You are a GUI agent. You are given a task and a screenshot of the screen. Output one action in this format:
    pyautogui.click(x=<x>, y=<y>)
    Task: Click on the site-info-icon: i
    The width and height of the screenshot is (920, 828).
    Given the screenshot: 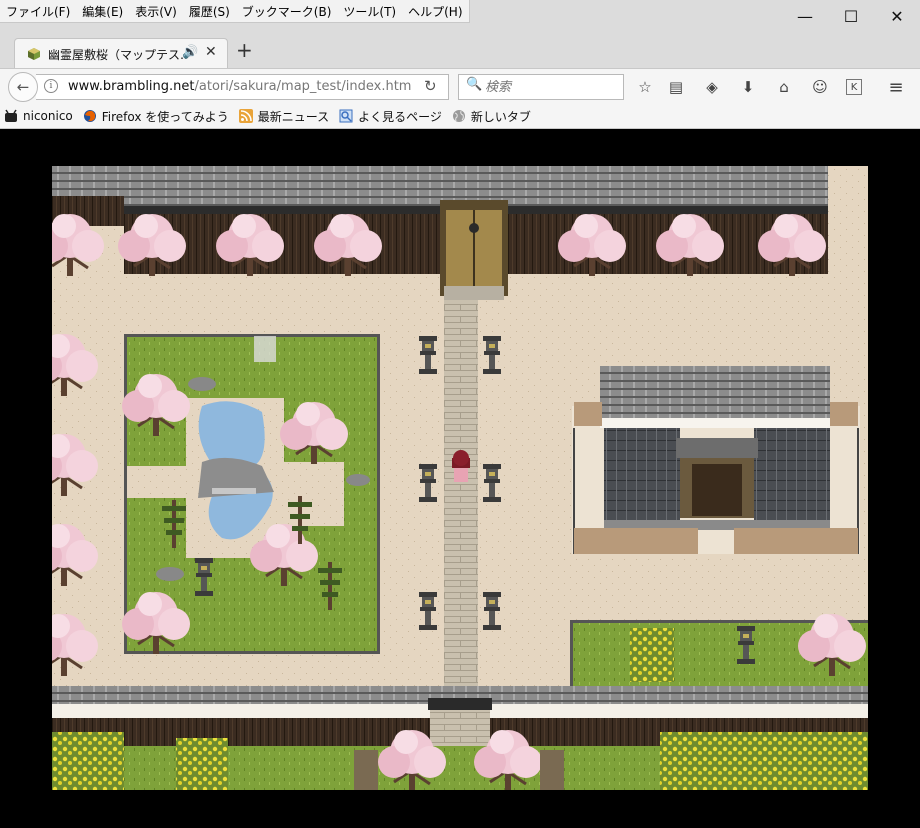 What is the action you would take?
    pyautogui.click(x=51, y=86)
    